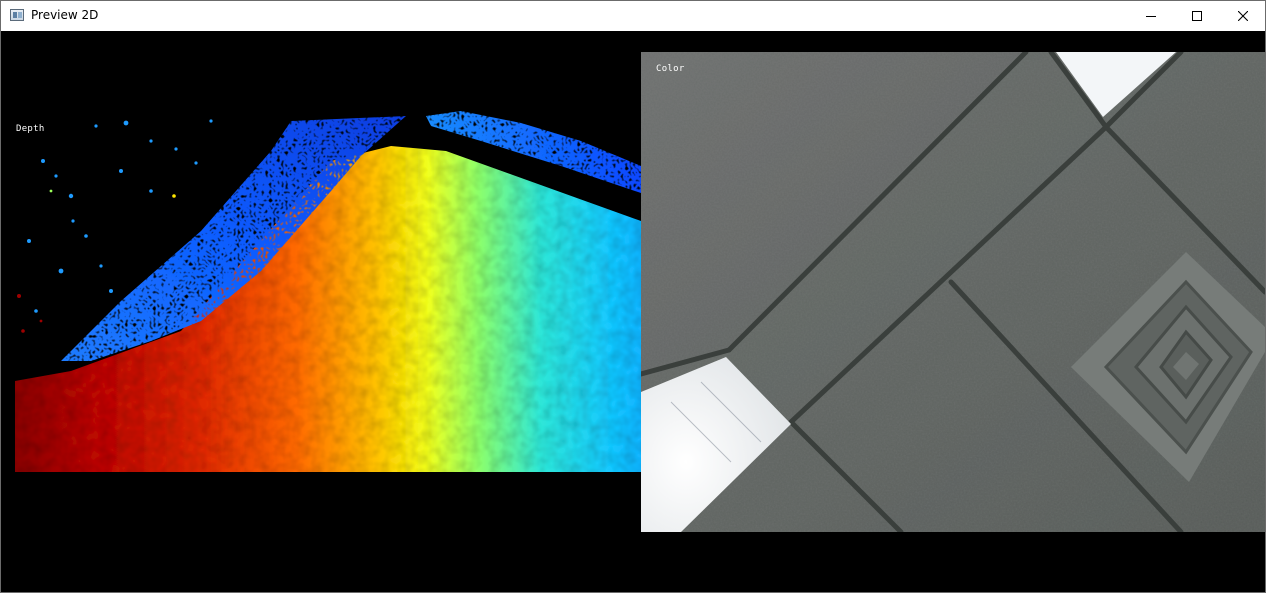 The height and width of the screenshot is (593, 1266). I want to click on depth-label: Depth, so click(30, 129).